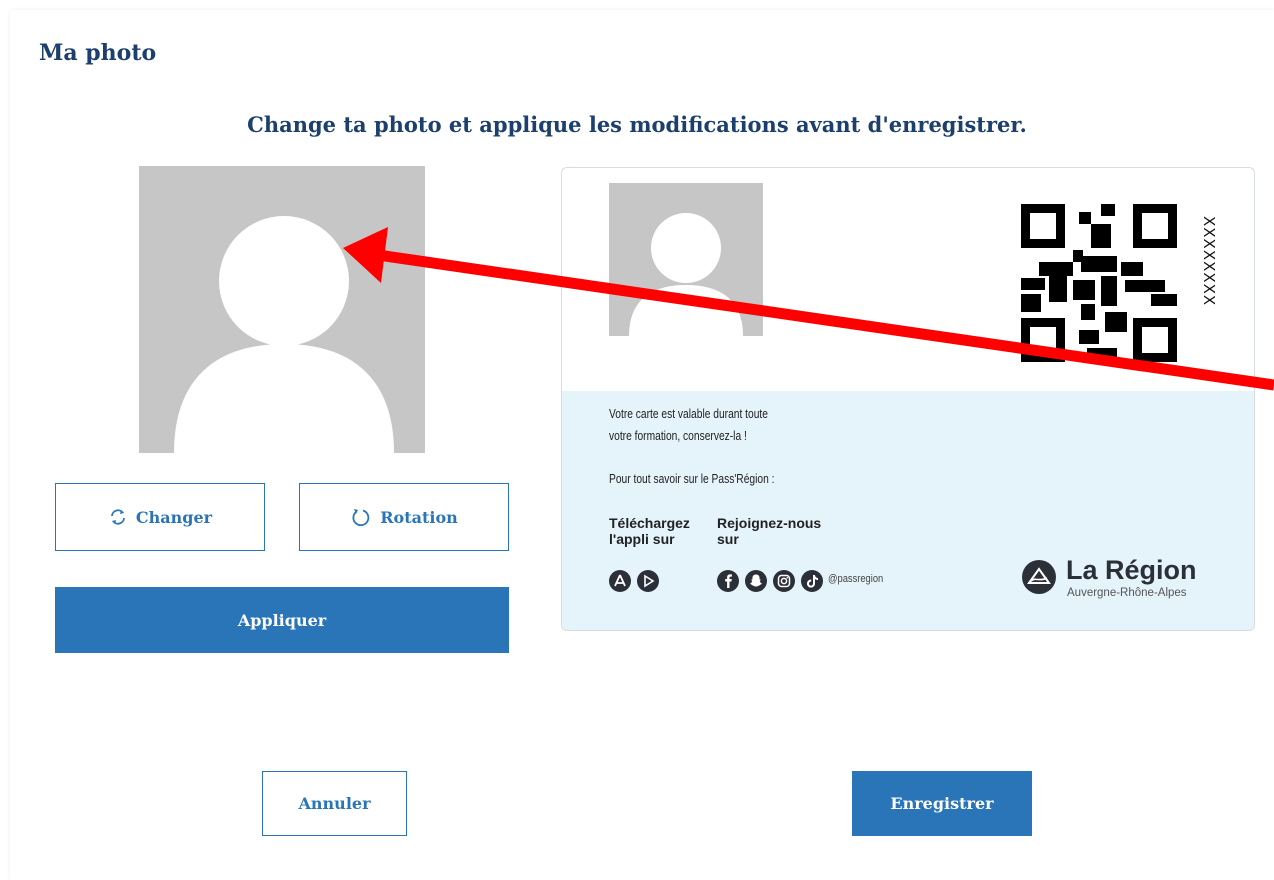  Describe the element at coordinates (174, 517) in the screenshot. I see `change-photo-label: Changer` at that location.